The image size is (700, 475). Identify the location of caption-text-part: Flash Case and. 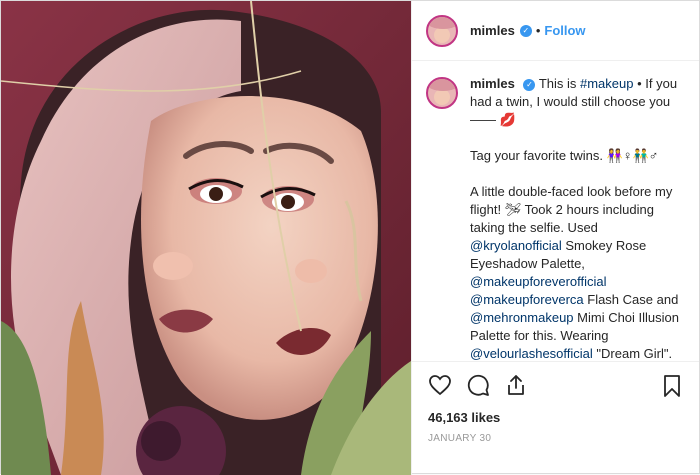
(631, 299).